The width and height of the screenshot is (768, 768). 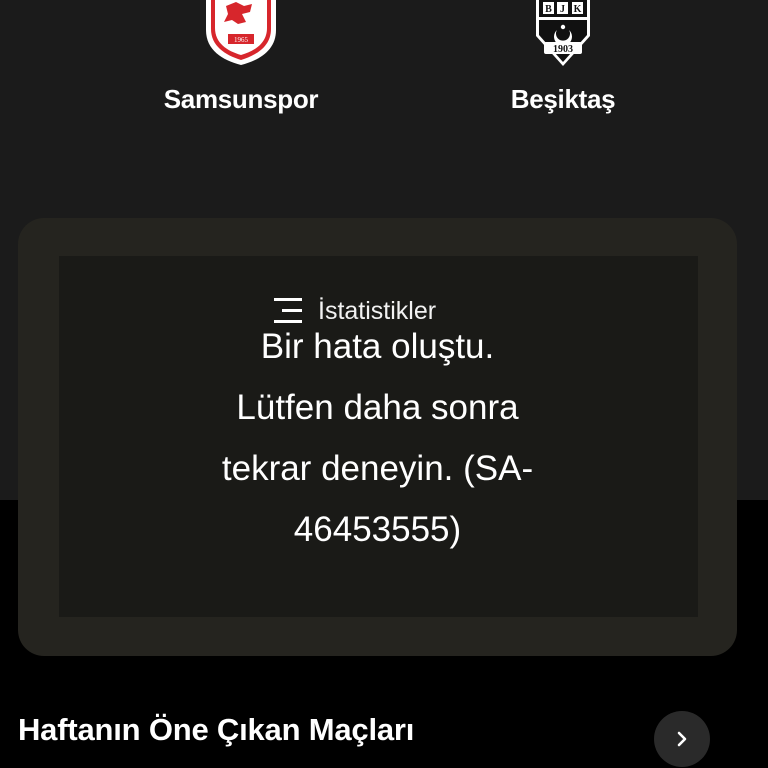 I want to click on away-team: B J K 1903 Beşiktaş, so click(x=563, y=57).